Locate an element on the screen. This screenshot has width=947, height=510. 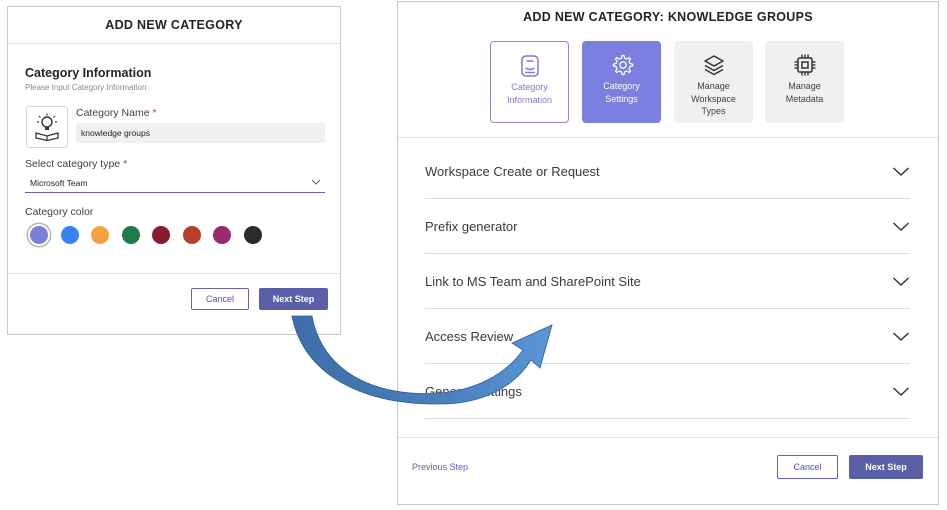
category-type-label: Select category type * is located at coordinates (76, 164).